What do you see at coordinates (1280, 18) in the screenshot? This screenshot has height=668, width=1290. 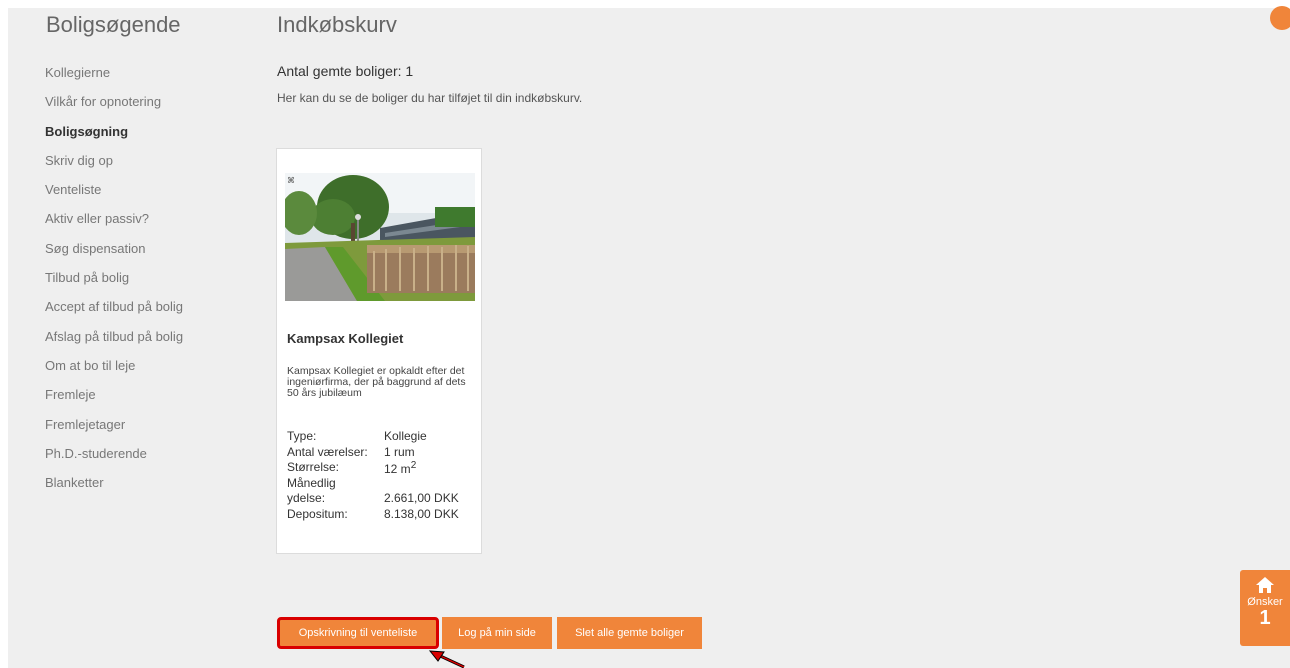 I see `top-corner-badge` at bounding box center [1280, 18].